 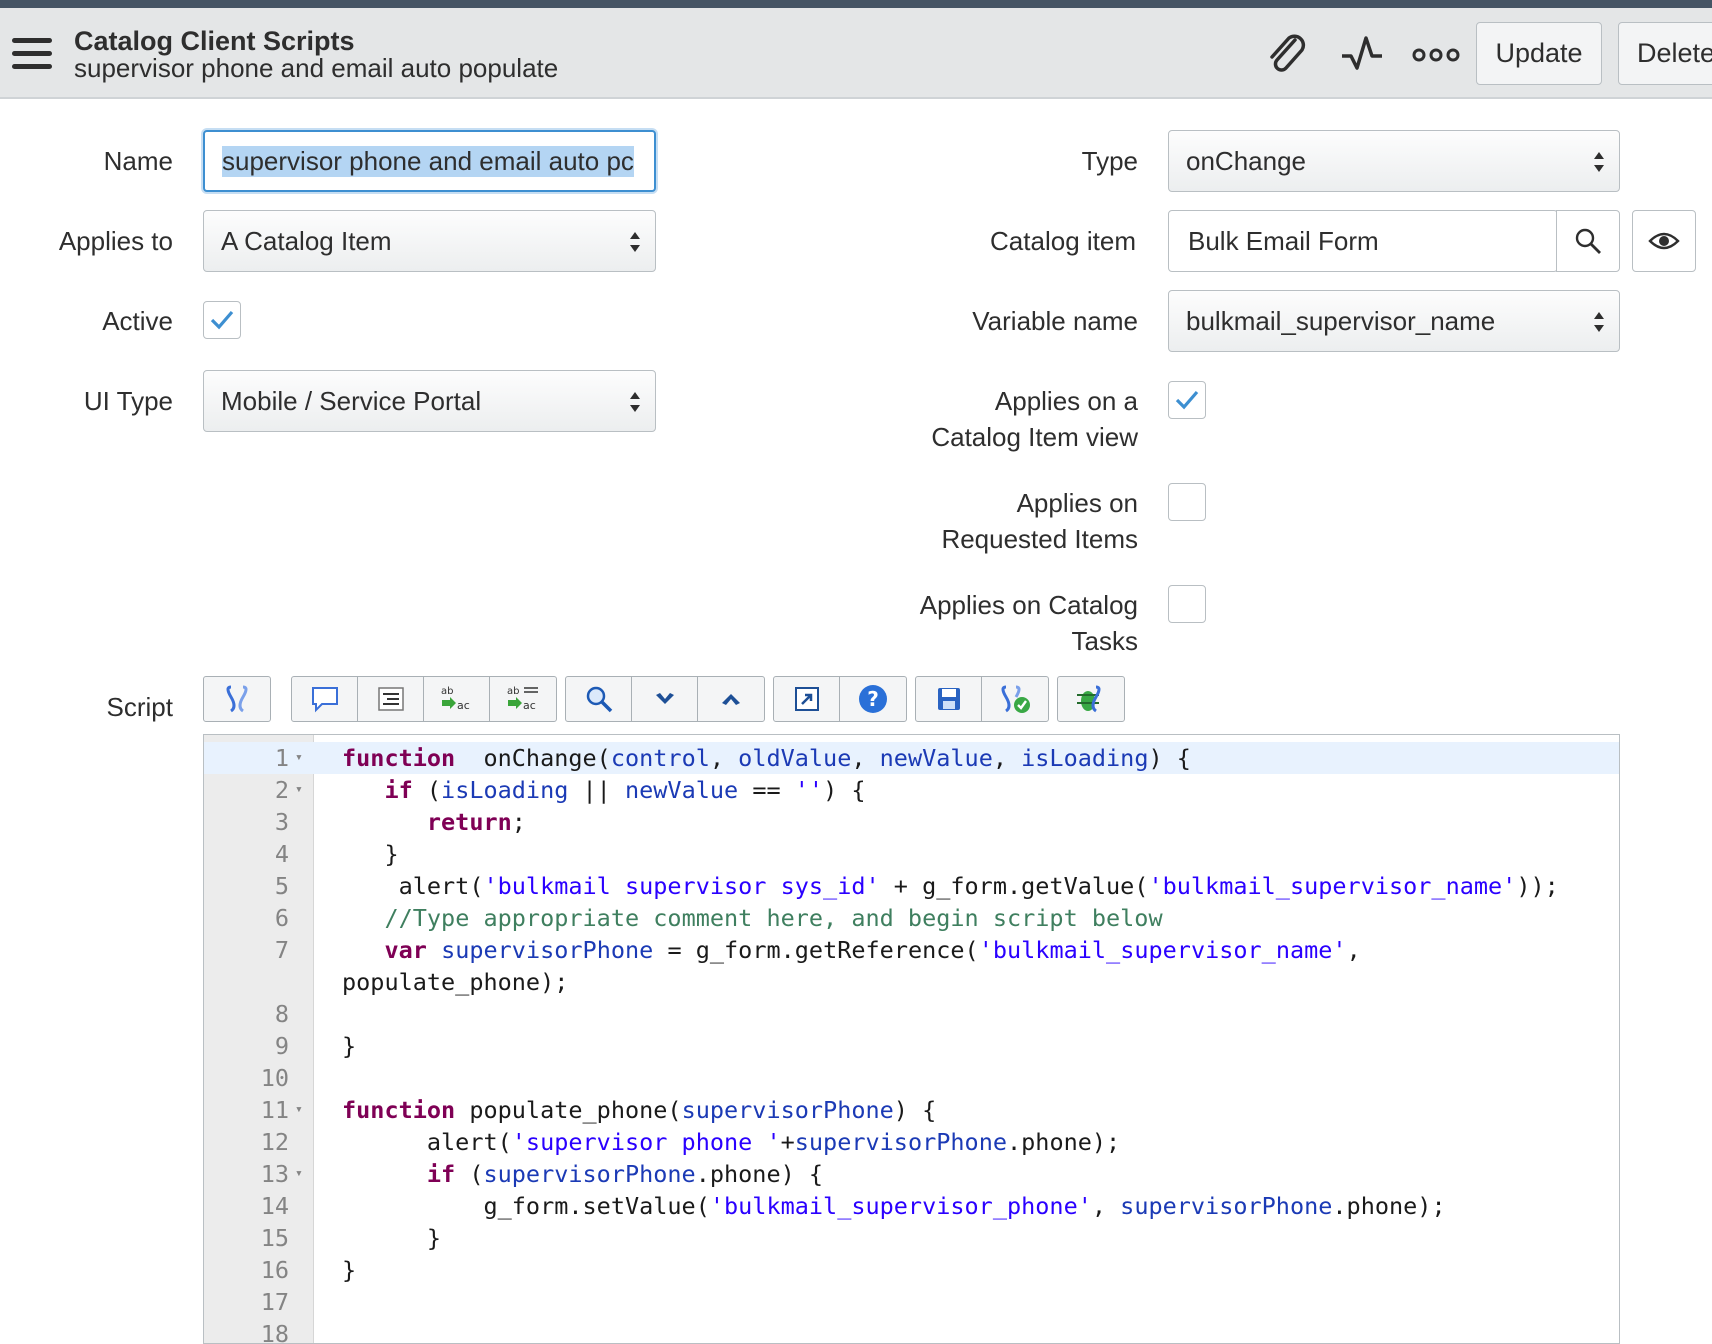 I want to click on code-token: g_form.setValue(, so click(x=526, y=1206).